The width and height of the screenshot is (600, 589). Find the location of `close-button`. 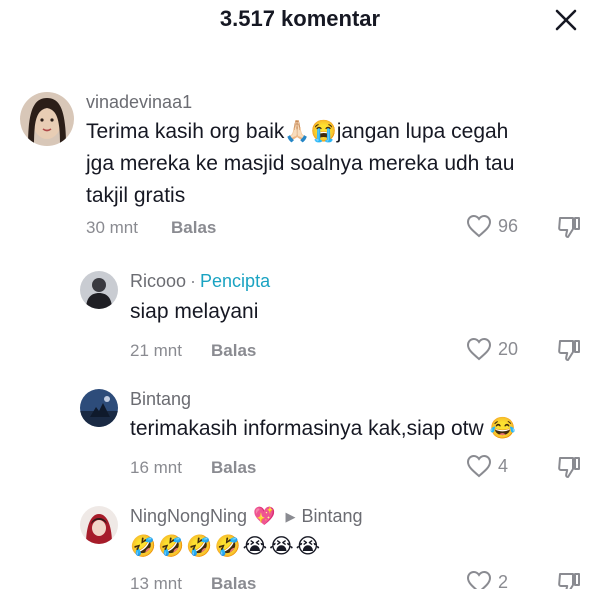

close-button is located at coordinates (566, 20).